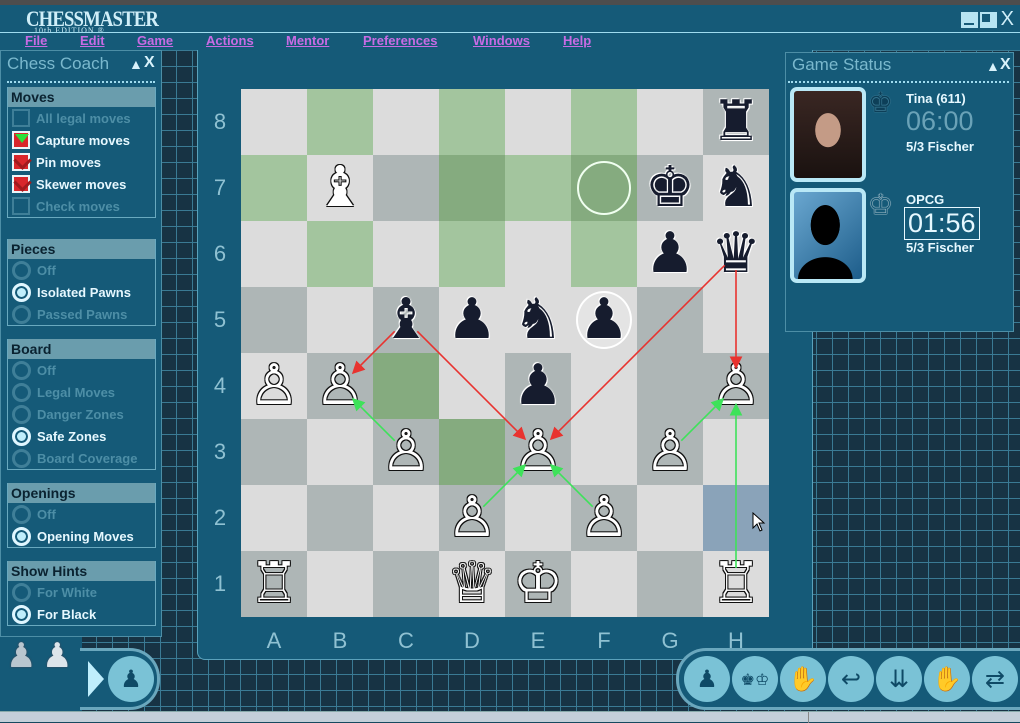  What do you see at coordinates (131, 679) in the screenshot?
I see `pawn-button: ♟` at bounding box center [131, 679].